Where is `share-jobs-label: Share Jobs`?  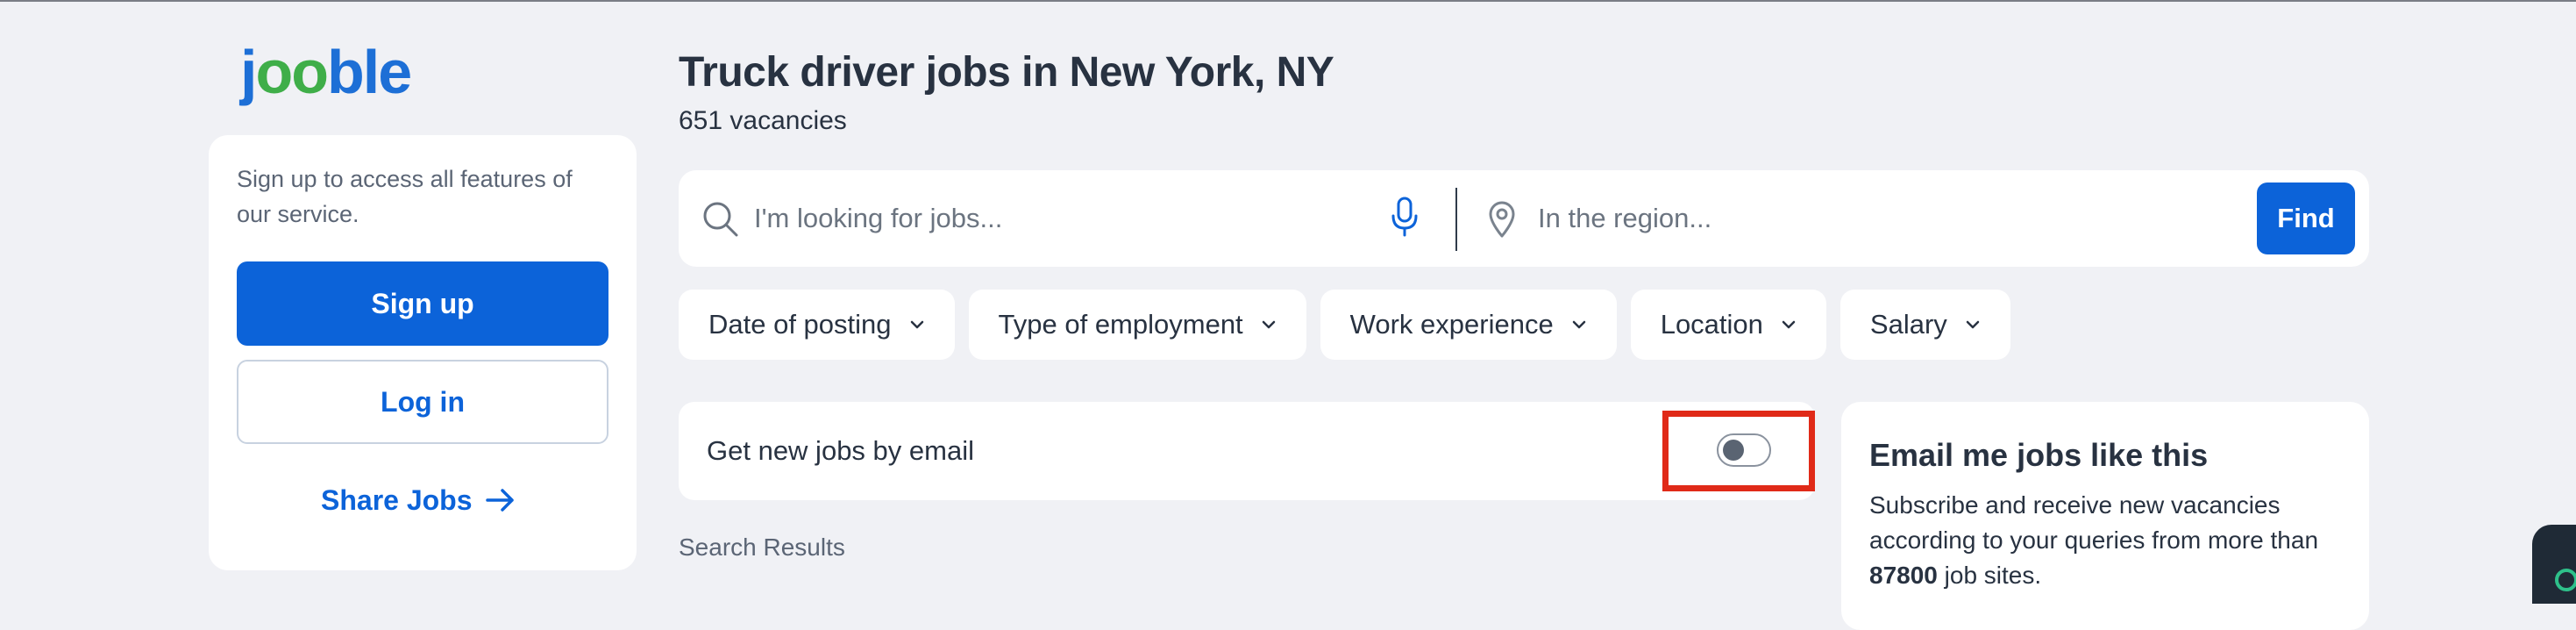 share-jobs-label: Share Jobs is located at coordinates (397, 499).